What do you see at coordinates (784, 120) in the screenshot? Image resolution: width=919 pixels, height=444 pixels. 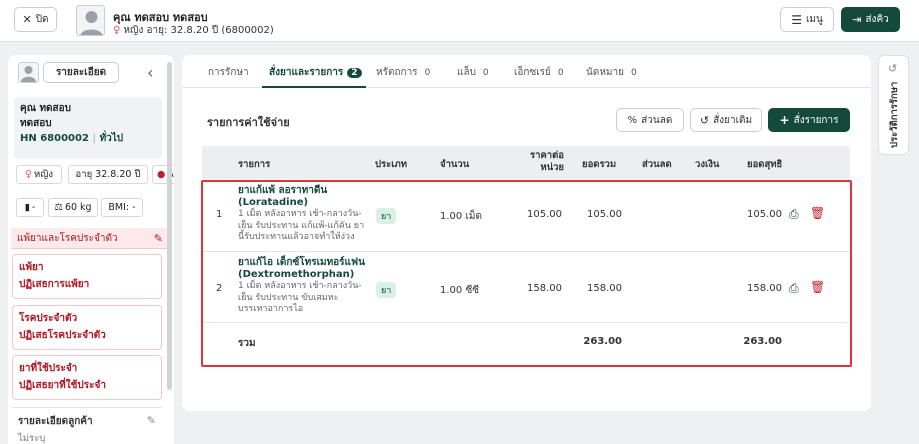 I see `plus-icon: +` at bounding box center [784, 120].